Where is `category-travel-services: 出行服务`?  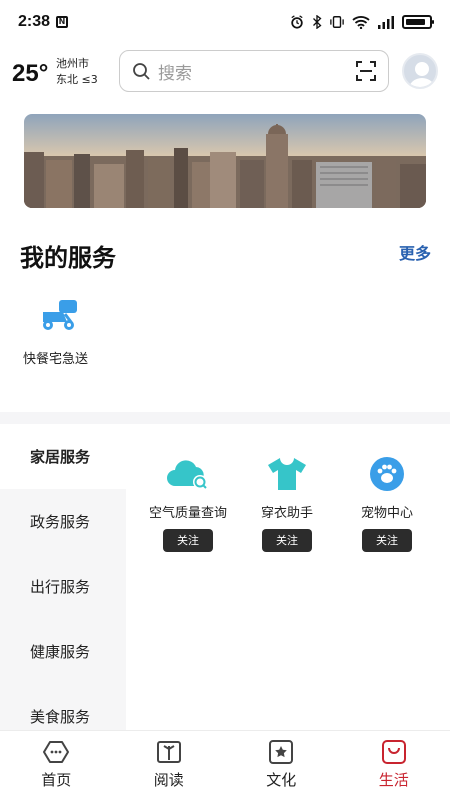 category-travel-services: 出行服务 is located at coordinates (63, 586).